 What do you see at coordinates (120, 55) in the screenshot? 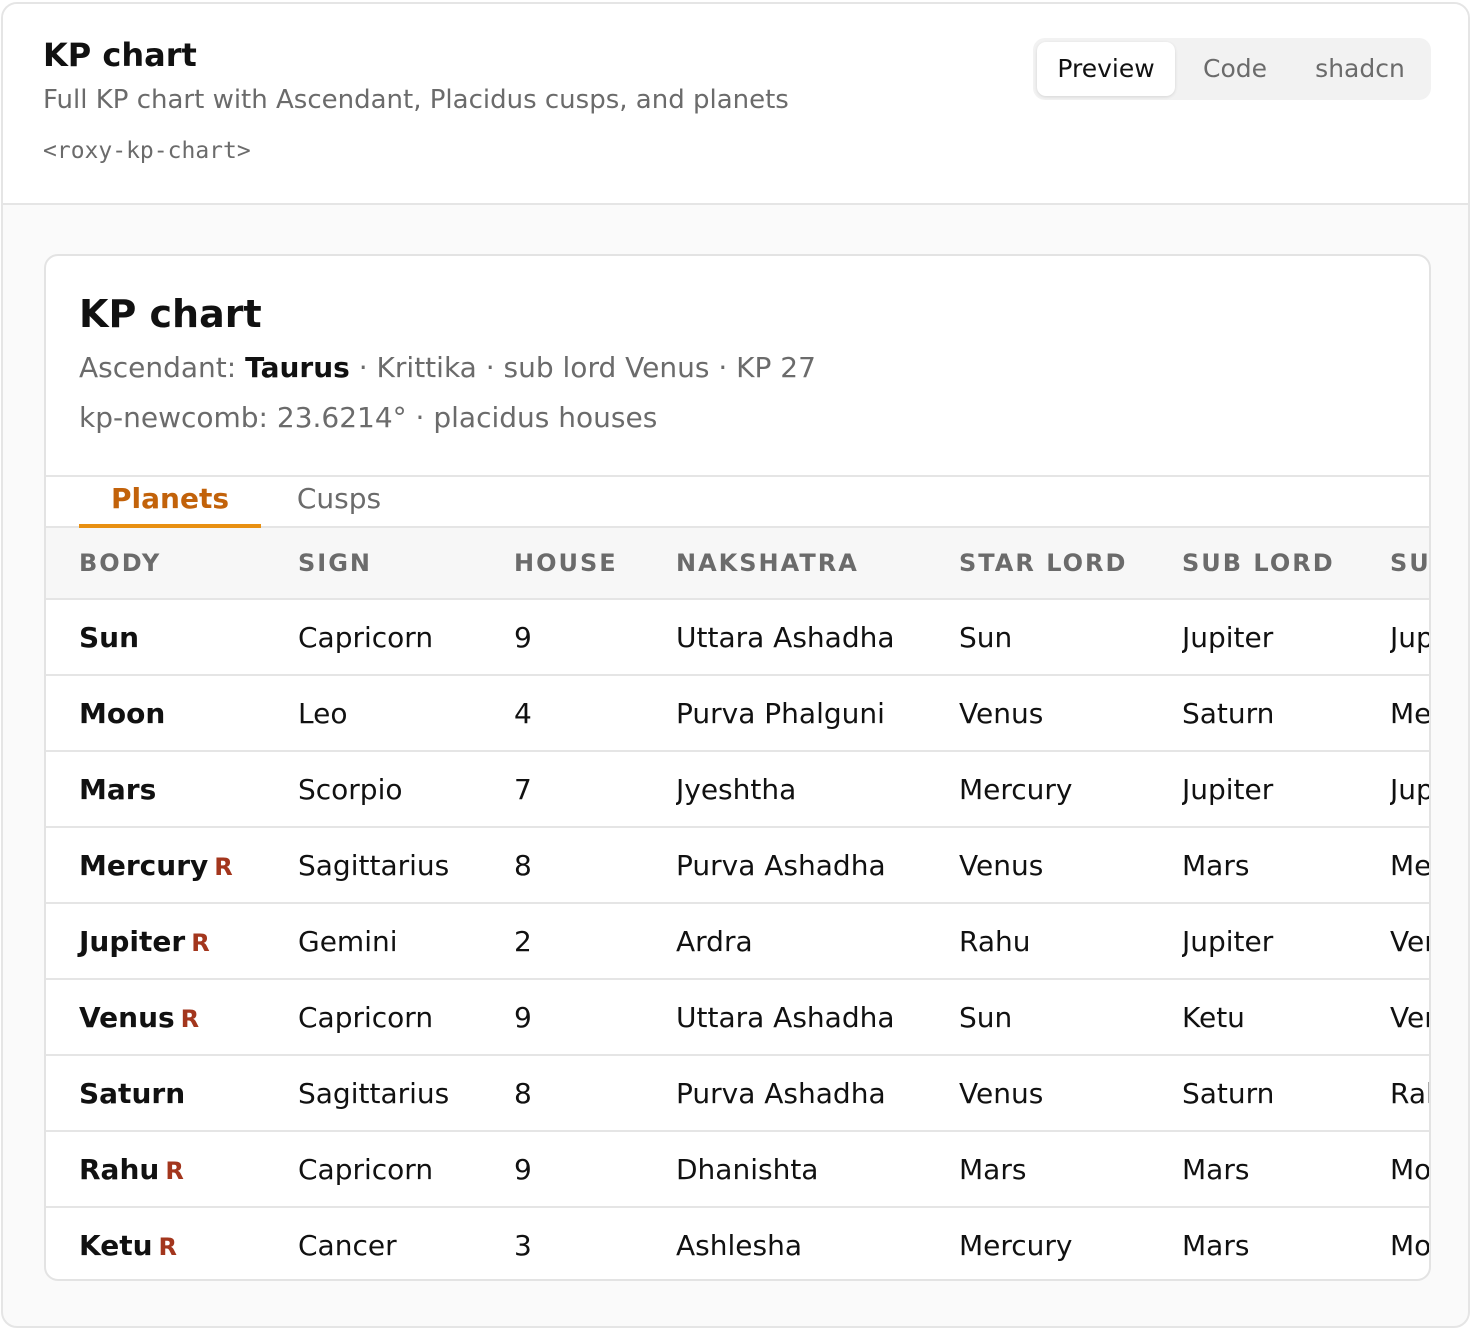
I see `component-title: KP chart` at bounding box center [120, 55].